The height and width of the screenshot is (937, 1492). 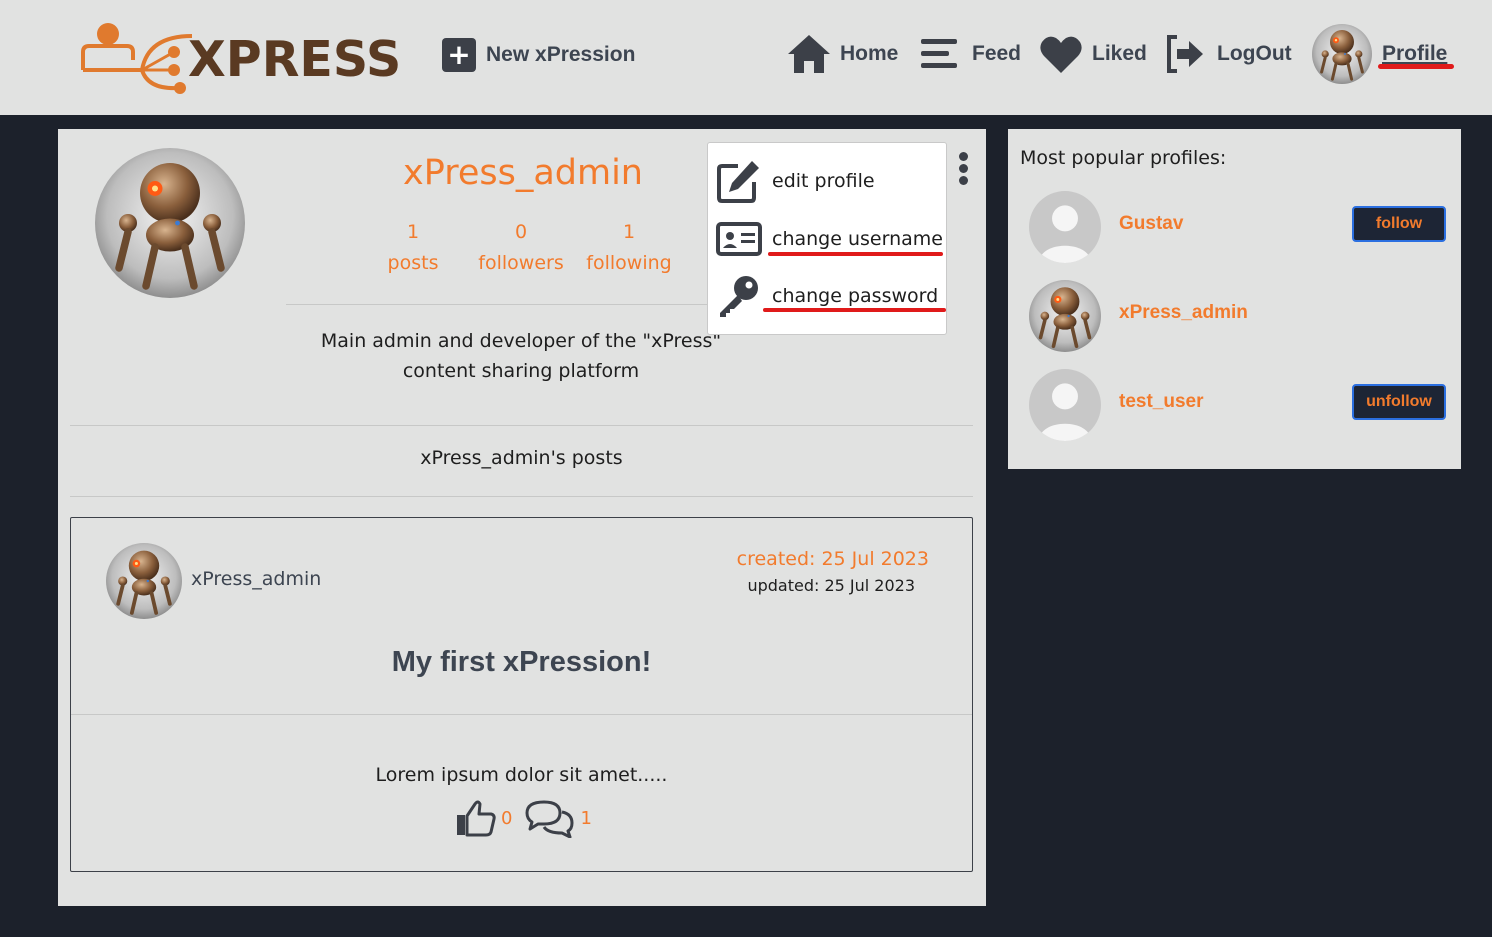 What do you see at coordinates (739, 239) in the screenshot?
I see `id-card-icon` at bounding box center [739, 239].